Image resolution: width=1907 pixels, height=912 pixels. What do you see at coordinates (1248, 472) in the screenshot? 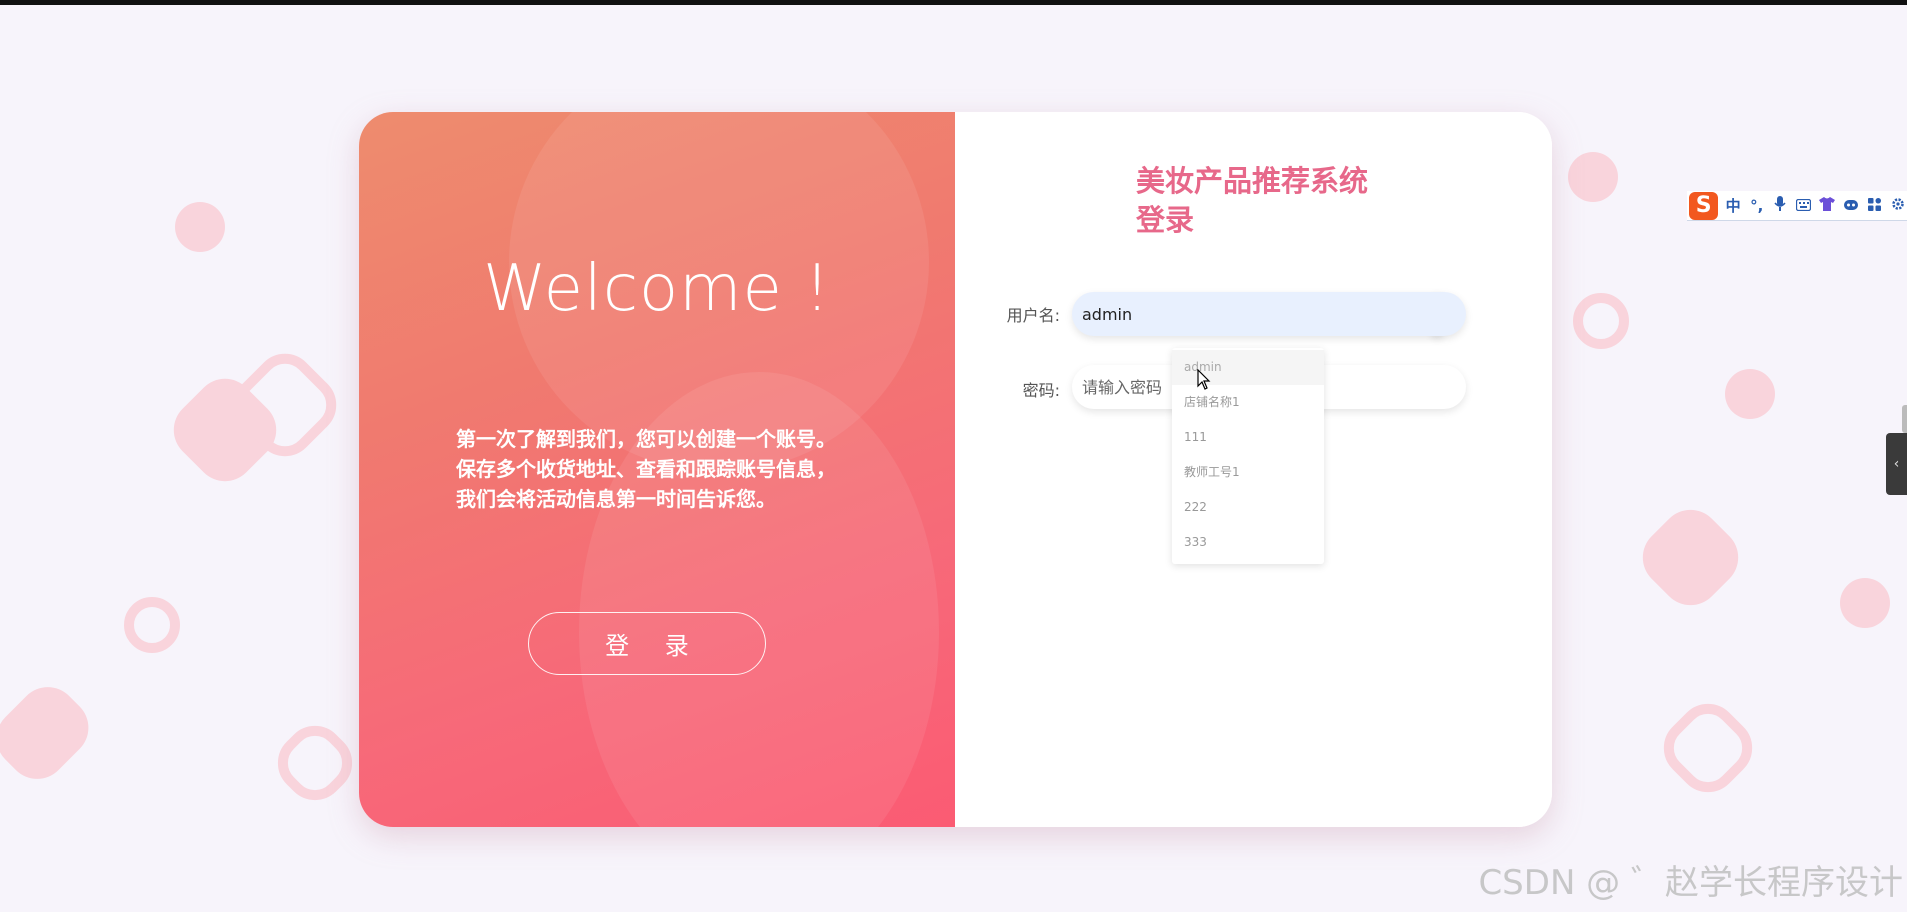
I see `autocomplete-item: 教师工号1` at bounding box center [1248, 472].